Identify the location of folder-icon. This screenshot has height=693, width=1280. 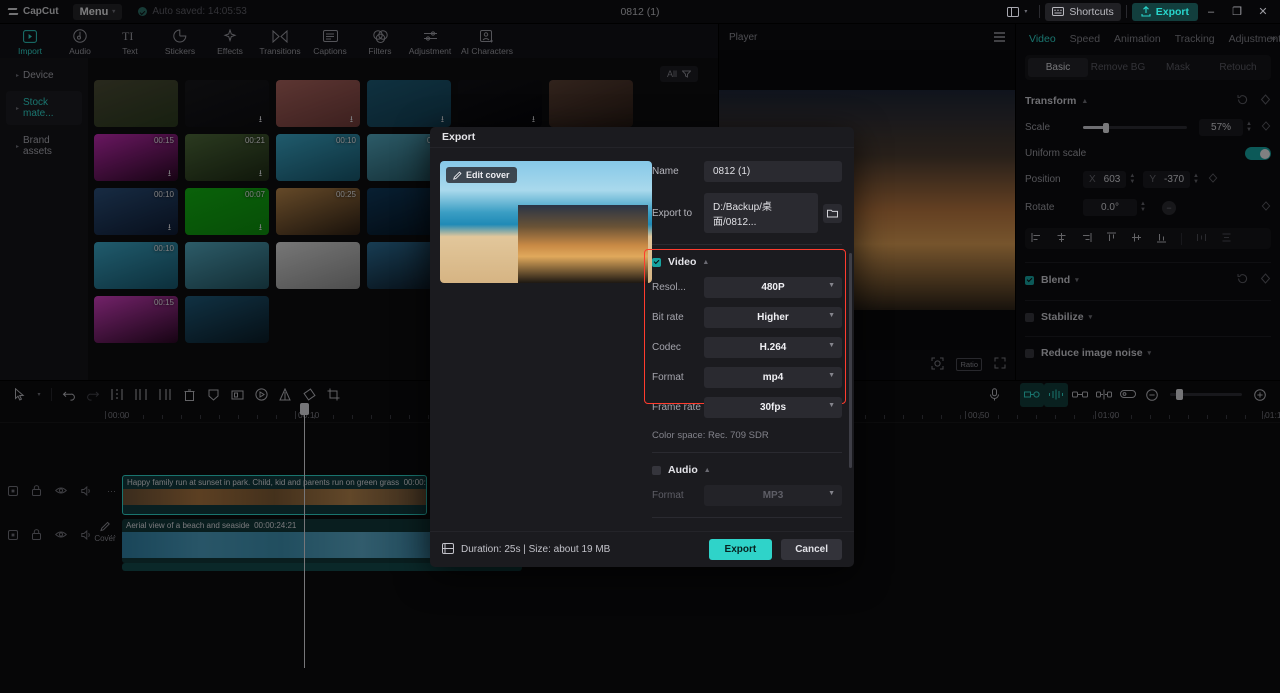
(832, 213).